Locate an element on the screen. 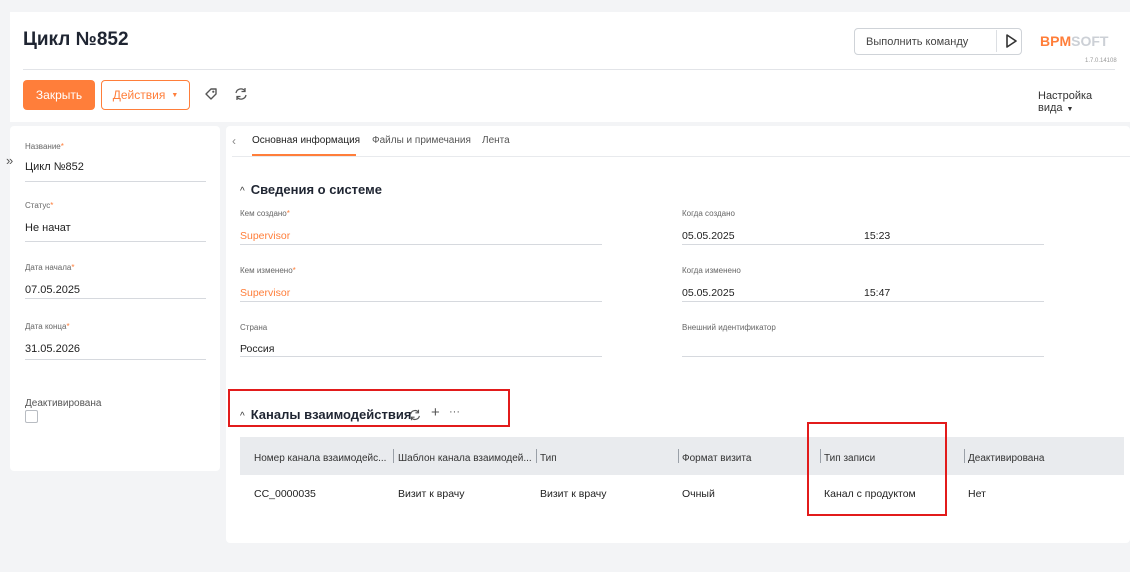  close-button: Закрыть is located at coordinates (59, 95).